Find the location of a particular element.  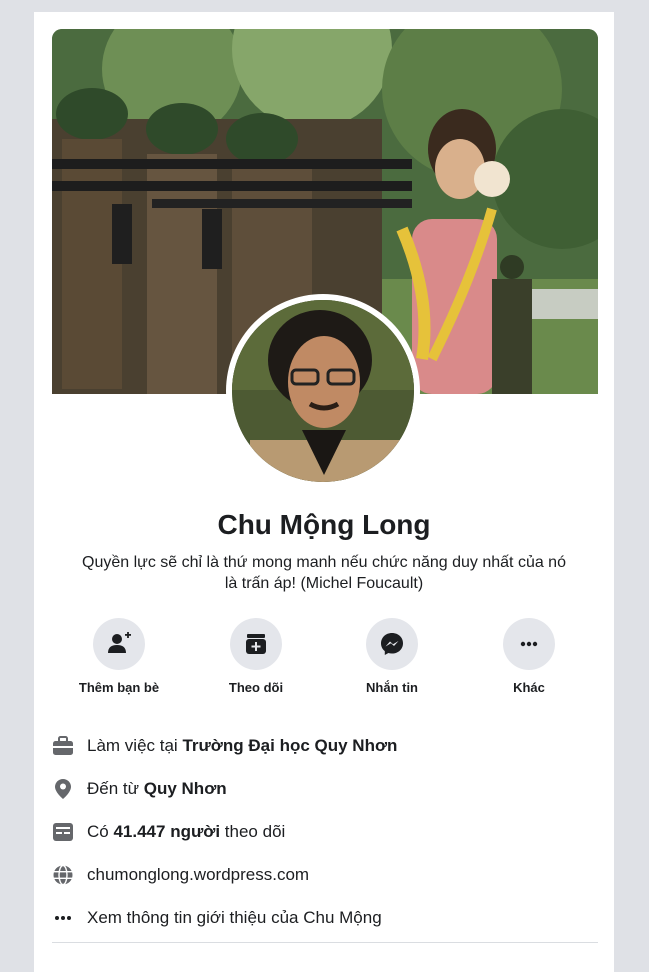

followers-count-link: 41.447 người is located at coordinates (166, 832).